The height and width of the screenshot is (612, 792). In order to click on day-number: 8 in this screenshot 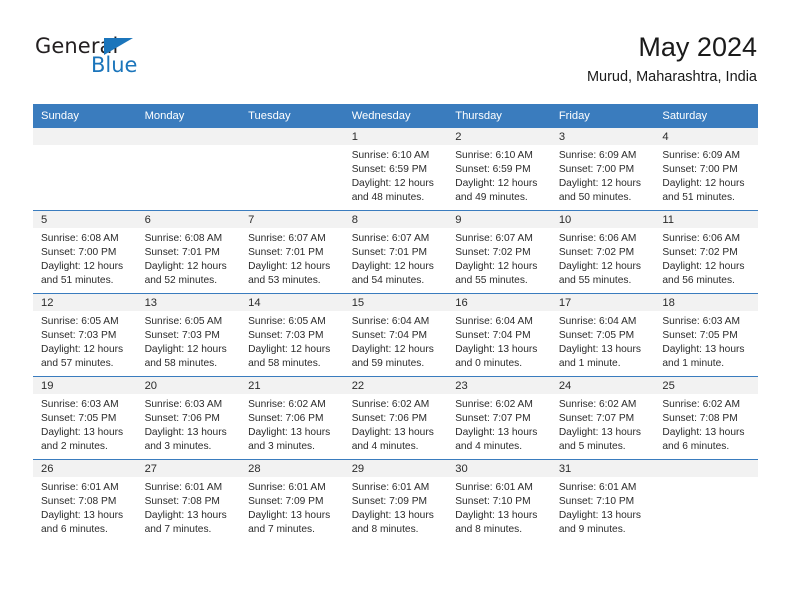, I will do `click(395, 219)`.